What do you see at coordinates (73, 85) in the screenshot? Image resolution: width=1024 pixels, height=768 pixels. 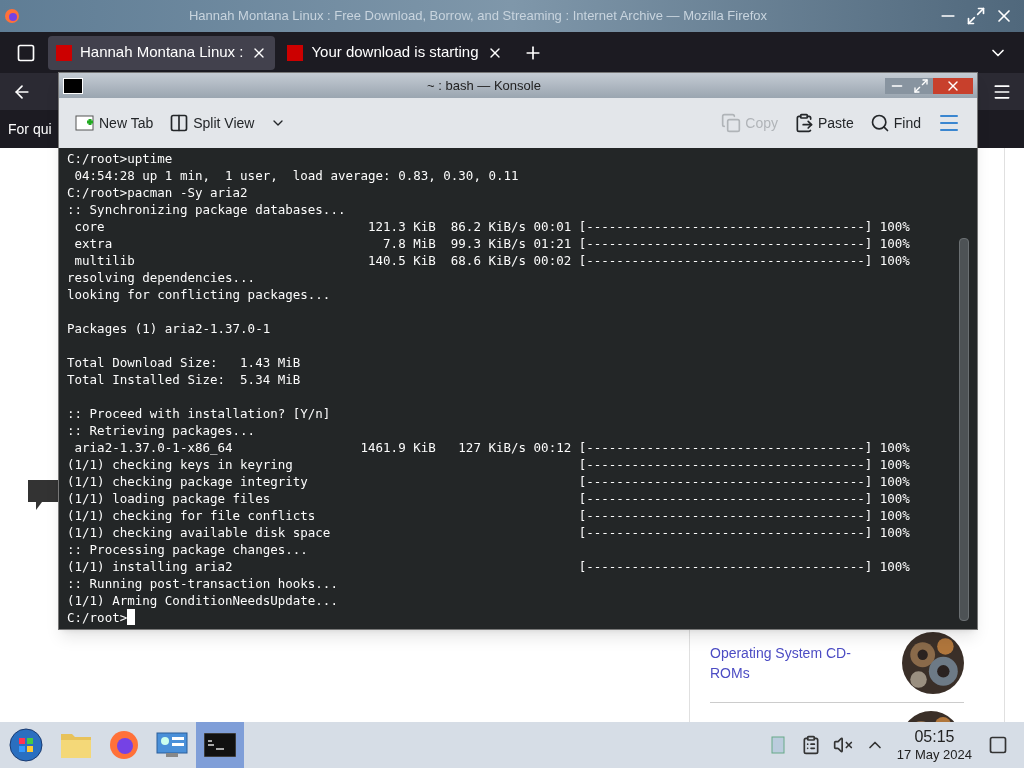 I see `terminal-app-icon` at bounding box center [73, 85].